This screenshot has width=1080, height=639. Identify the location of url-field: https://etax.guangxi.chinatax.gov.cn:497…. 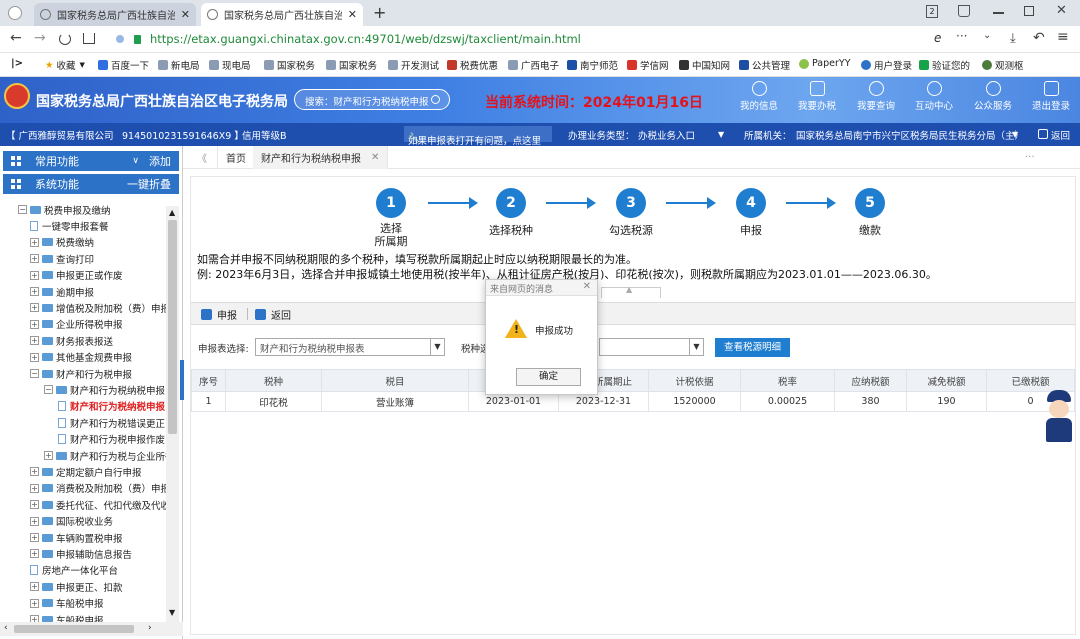
(556, 39).